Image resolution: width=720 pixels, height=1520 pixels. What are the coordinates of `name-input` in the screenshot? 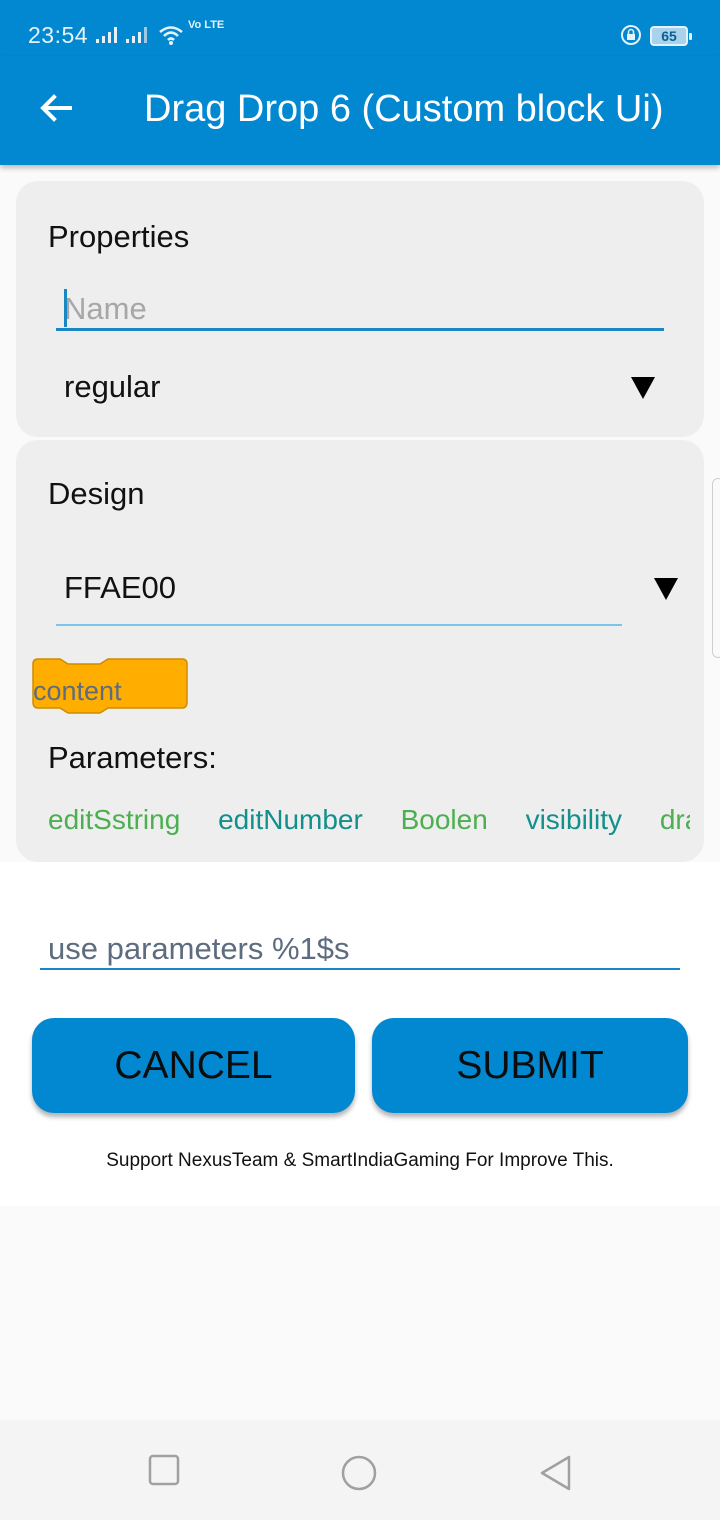 It's located at (360, 310).